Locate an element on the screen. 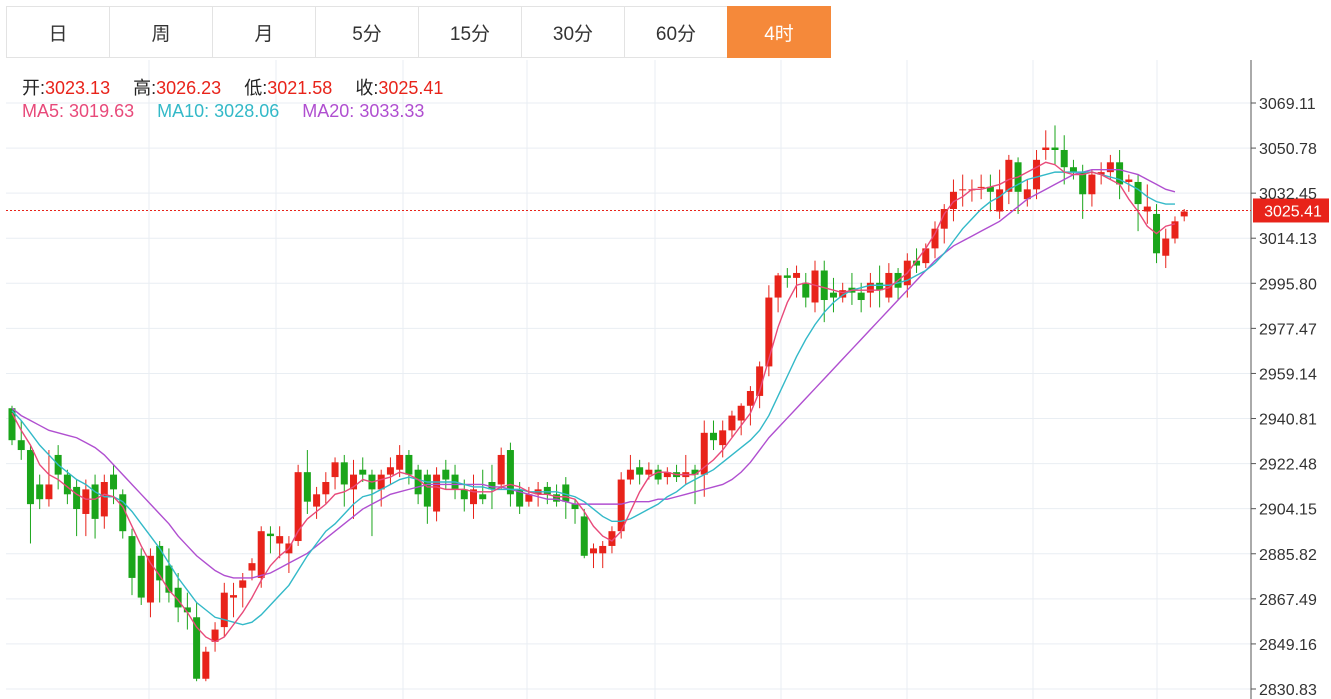 This screenshot has width=1331, height=699. y-tick-label: 3032.45 is located at coordinates (1288, 194).